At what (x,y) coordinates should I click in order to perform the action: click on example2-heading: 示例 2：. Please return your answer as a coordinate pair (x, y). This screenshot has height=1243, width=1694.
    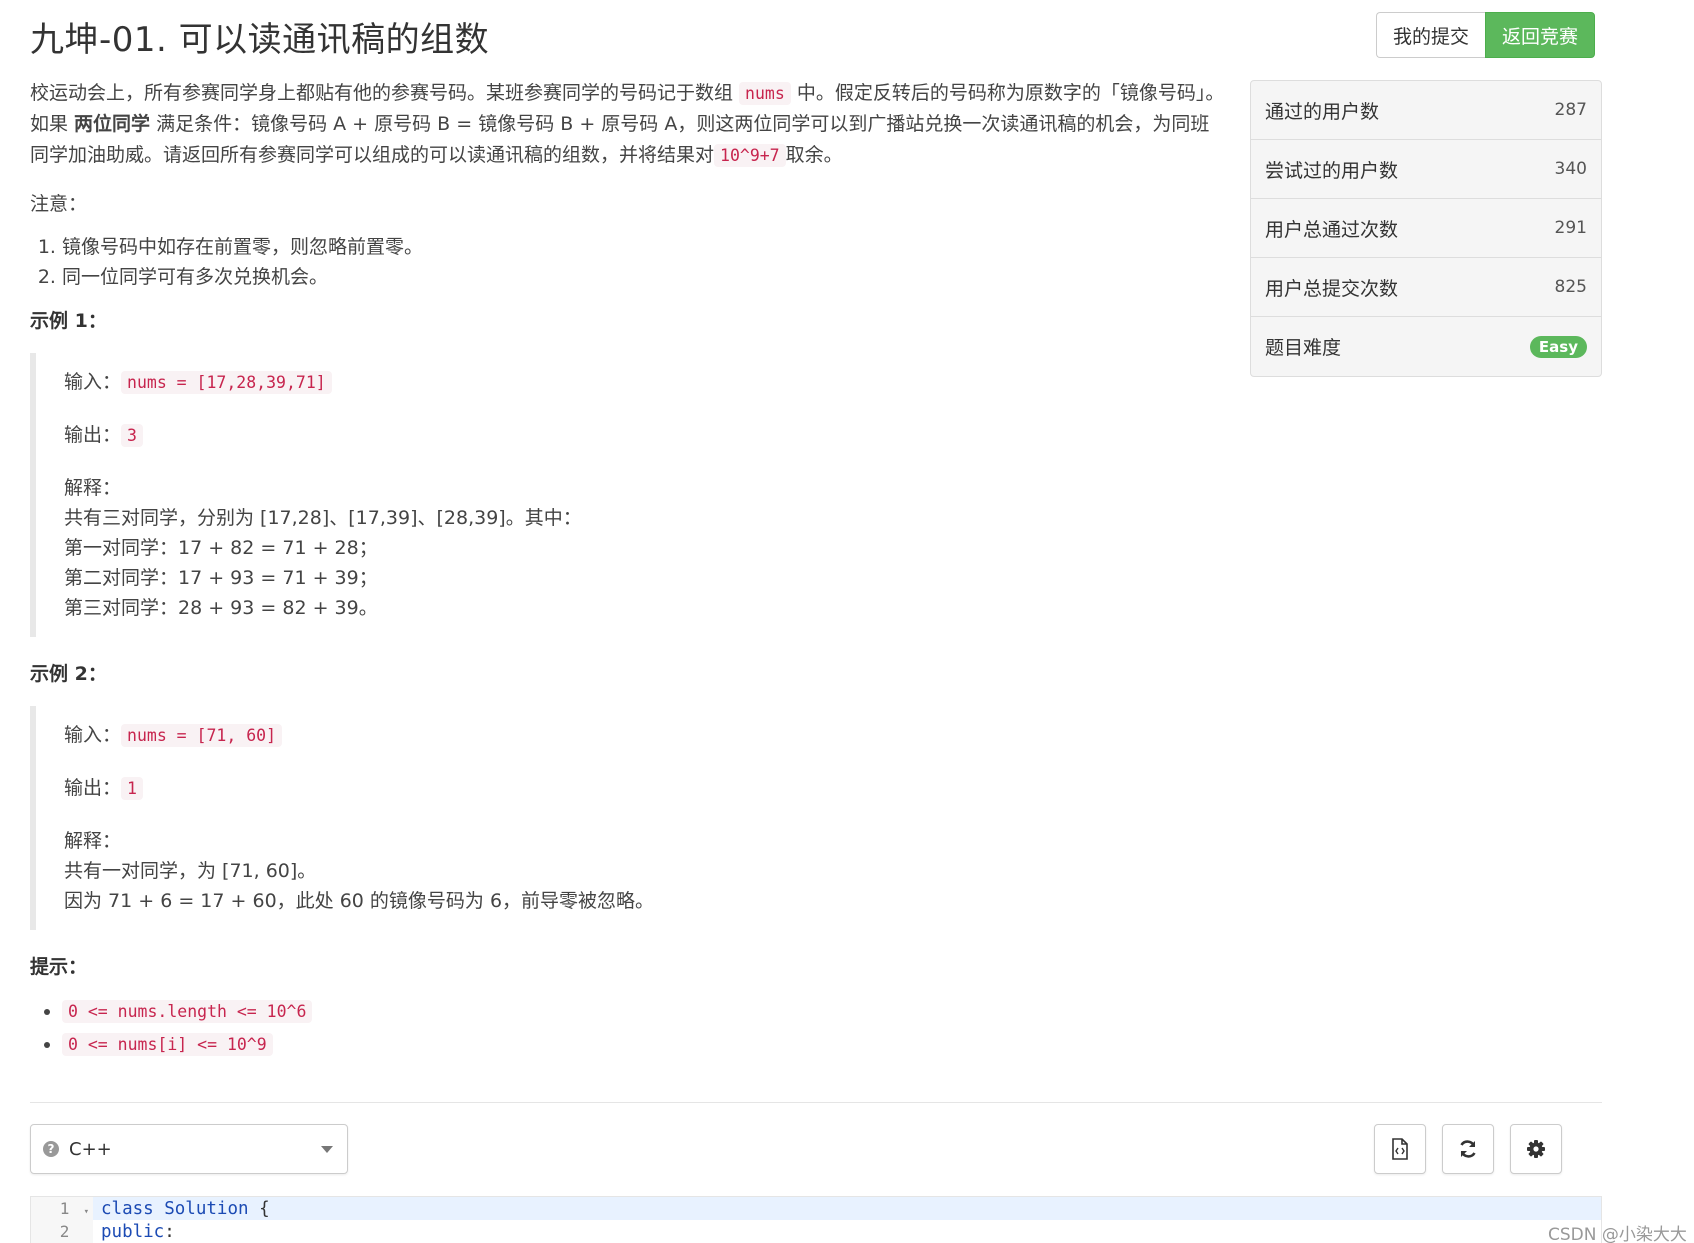
    Looking at the image, I should click on (68, 674).